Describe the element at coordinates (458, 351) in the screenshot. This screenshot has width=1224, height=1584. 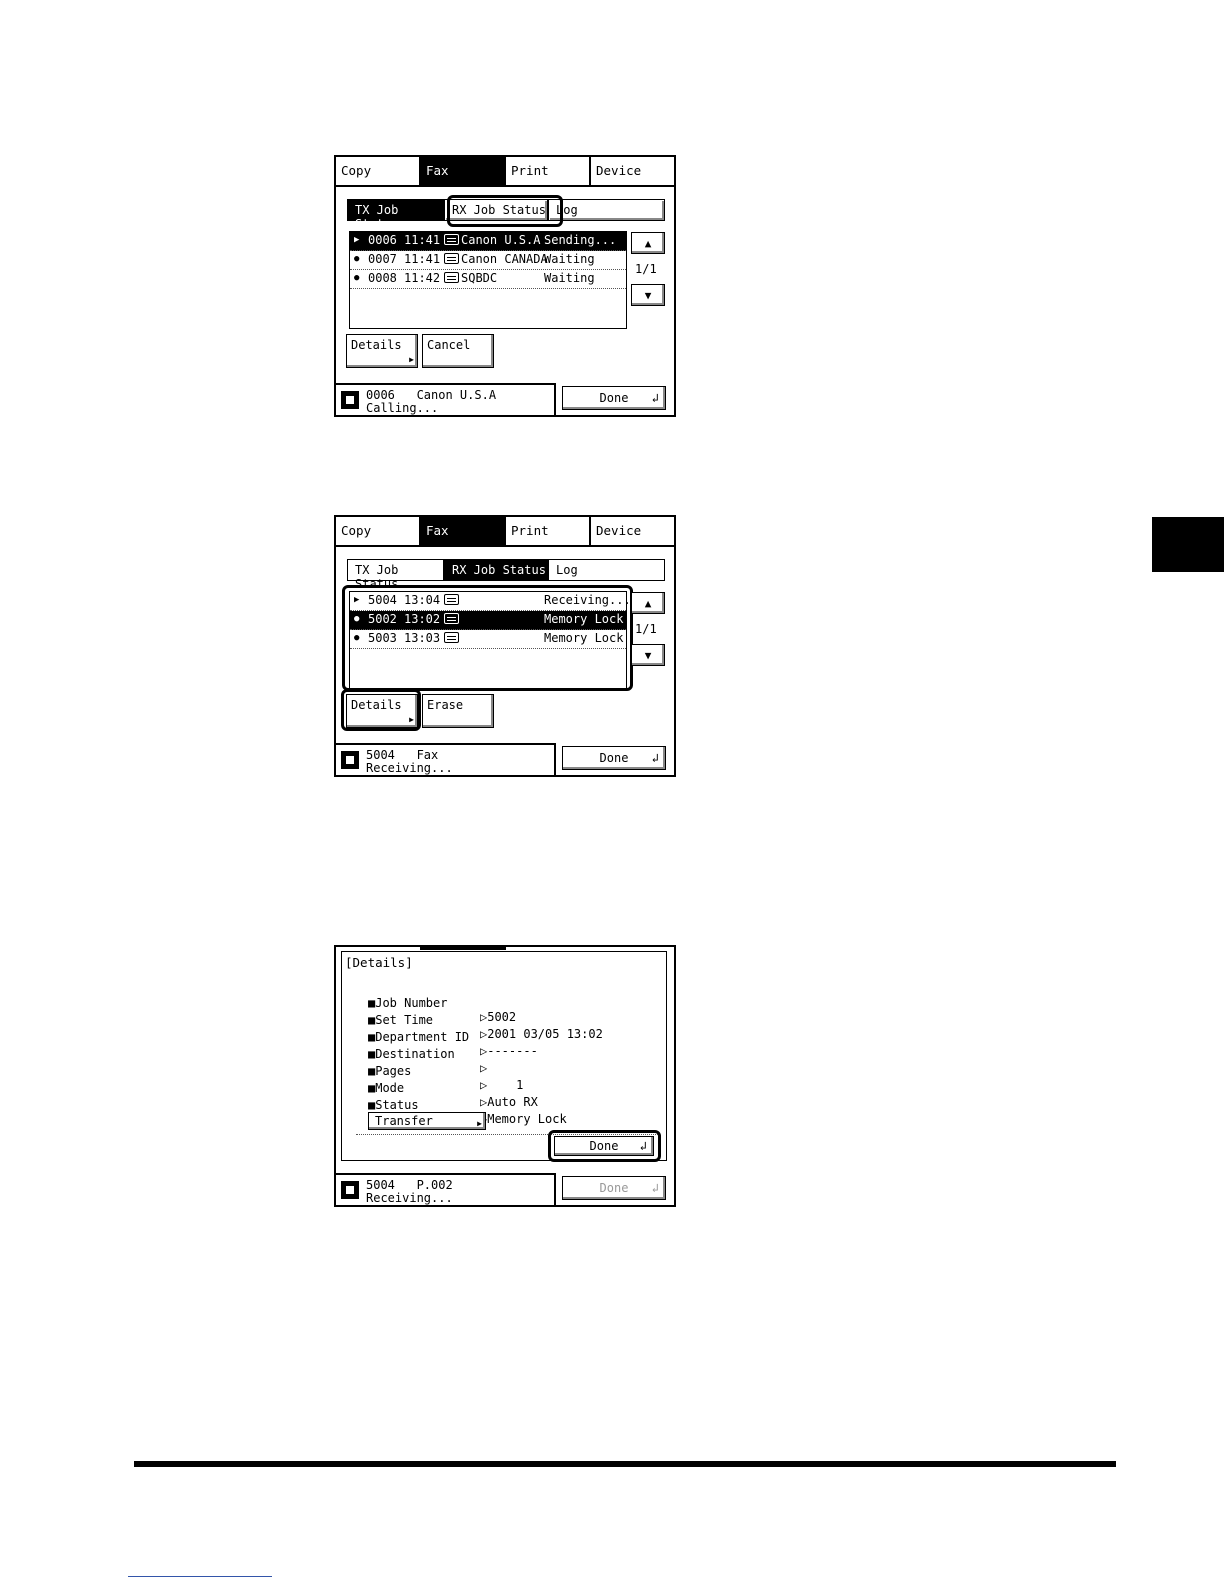
I see `cancel-button: Cancel` at that location.